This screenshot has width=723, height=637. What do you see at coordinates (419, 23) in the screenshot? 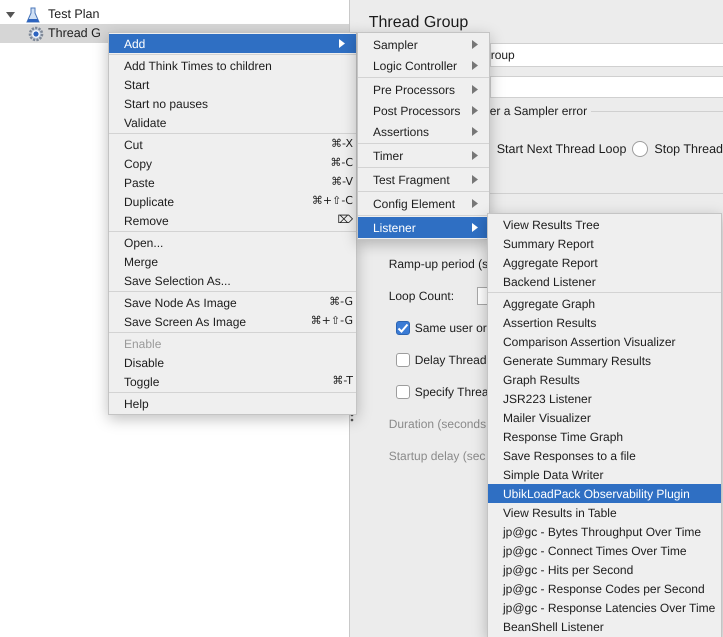
I see `panel-title: Thread Group` at bounding box center [419, 23].